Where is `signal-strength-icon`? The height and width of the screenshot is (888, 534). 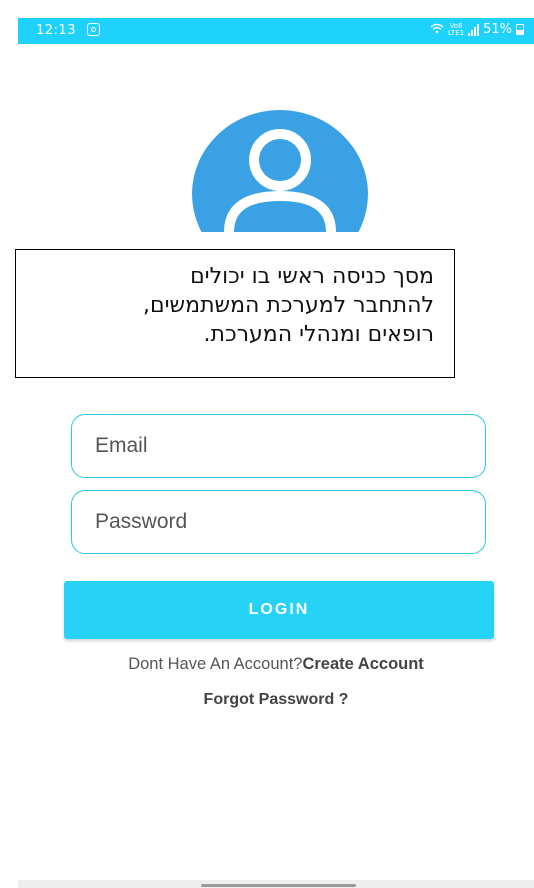
signal-strength-icon is located at coordinates (474, 29).